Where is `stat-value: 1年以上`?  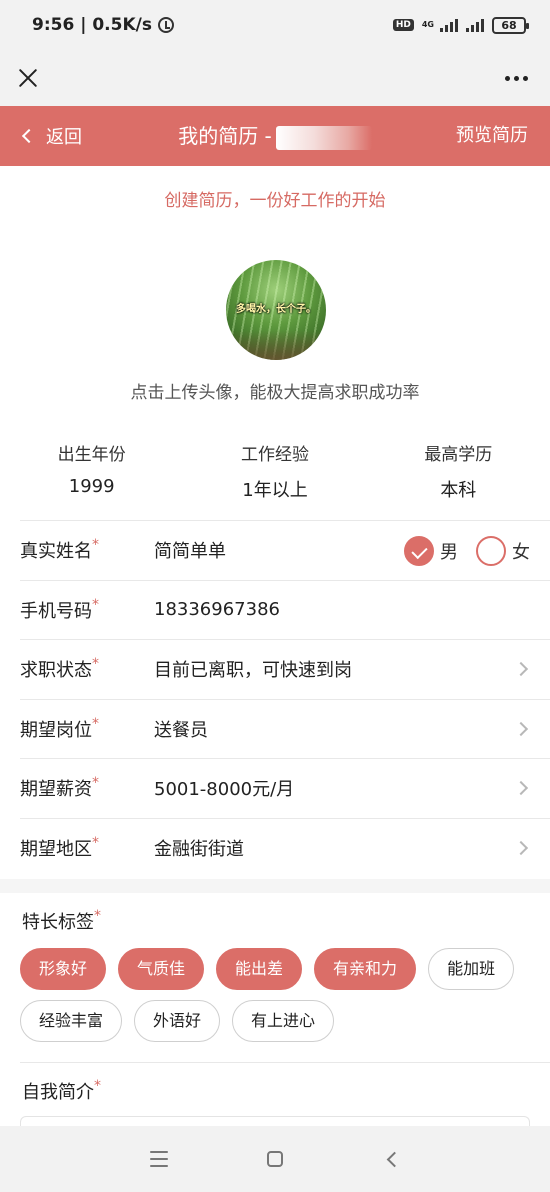
stat-value: 1年以上 is located at coordinates (275, 490).